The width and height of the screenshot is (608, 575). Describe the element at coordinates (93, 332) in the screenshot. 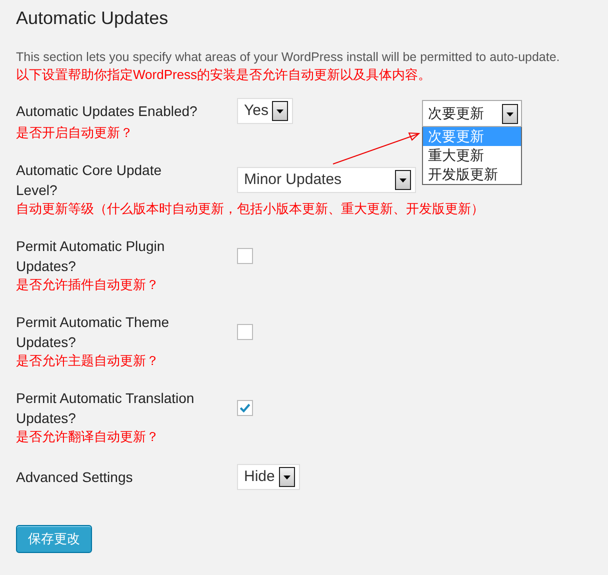

I see `setting-label: Permit Automatic Theme Updates?` at that location.